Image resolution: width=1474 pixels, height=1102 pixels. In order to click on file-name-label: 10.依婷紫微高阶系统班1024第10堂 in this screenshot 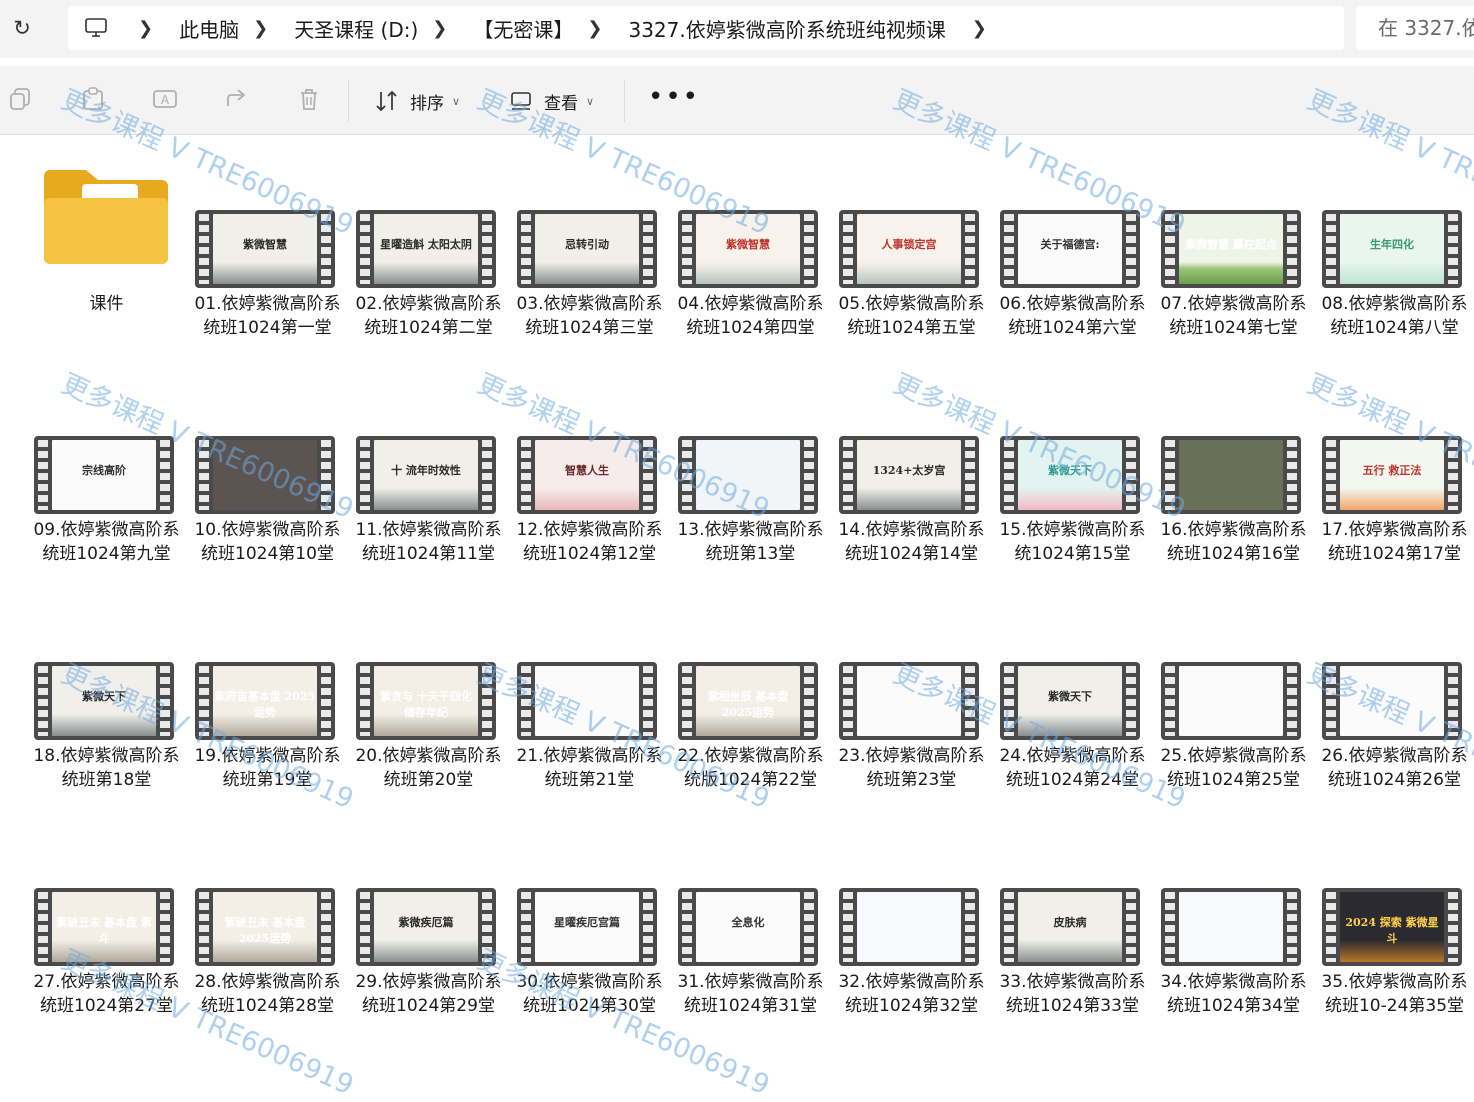, I will do `click(267, 542)`.